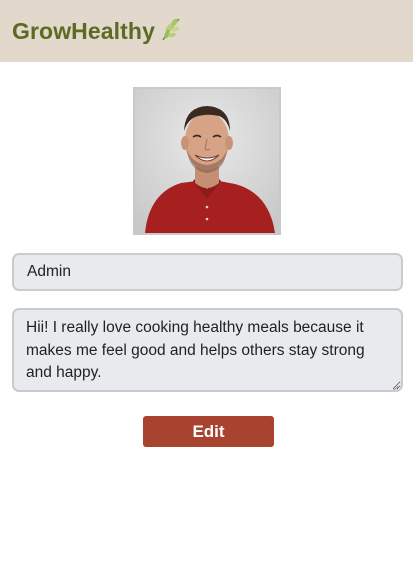 The image size is (413, 561). I want to click on resize-handle-icon, so click(394, 384).